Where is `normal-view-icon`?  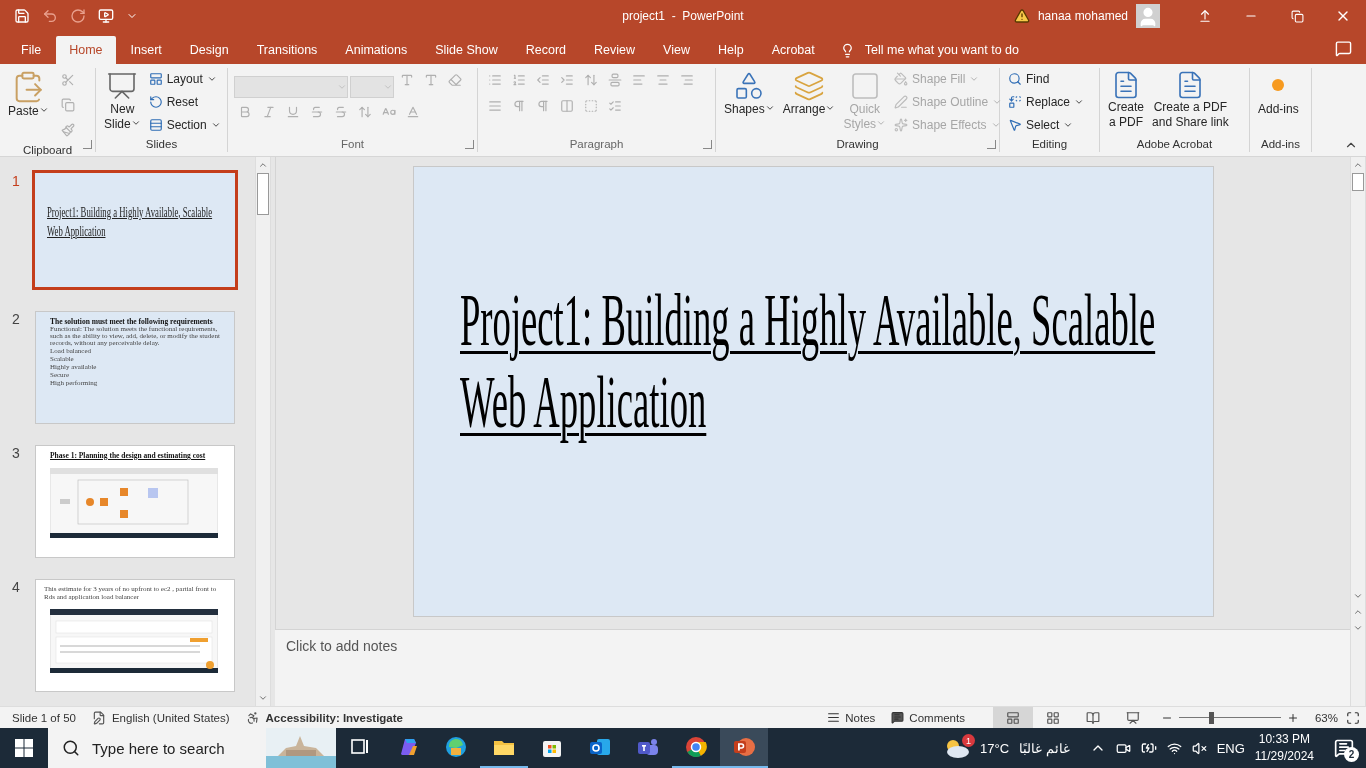
normal-view-icon is located at coordinates (1012, 717).